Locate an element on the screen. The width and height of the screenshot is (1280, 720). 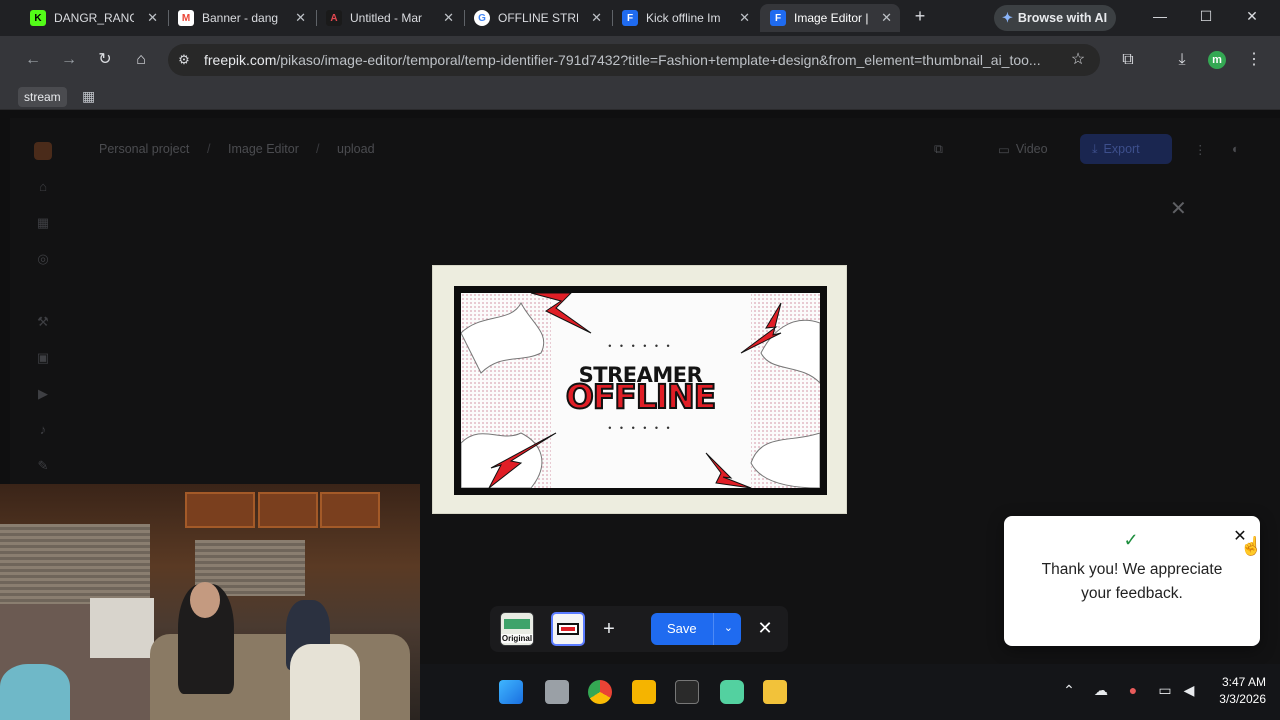
new-tab-button: + is located at coordinates (920, 16).